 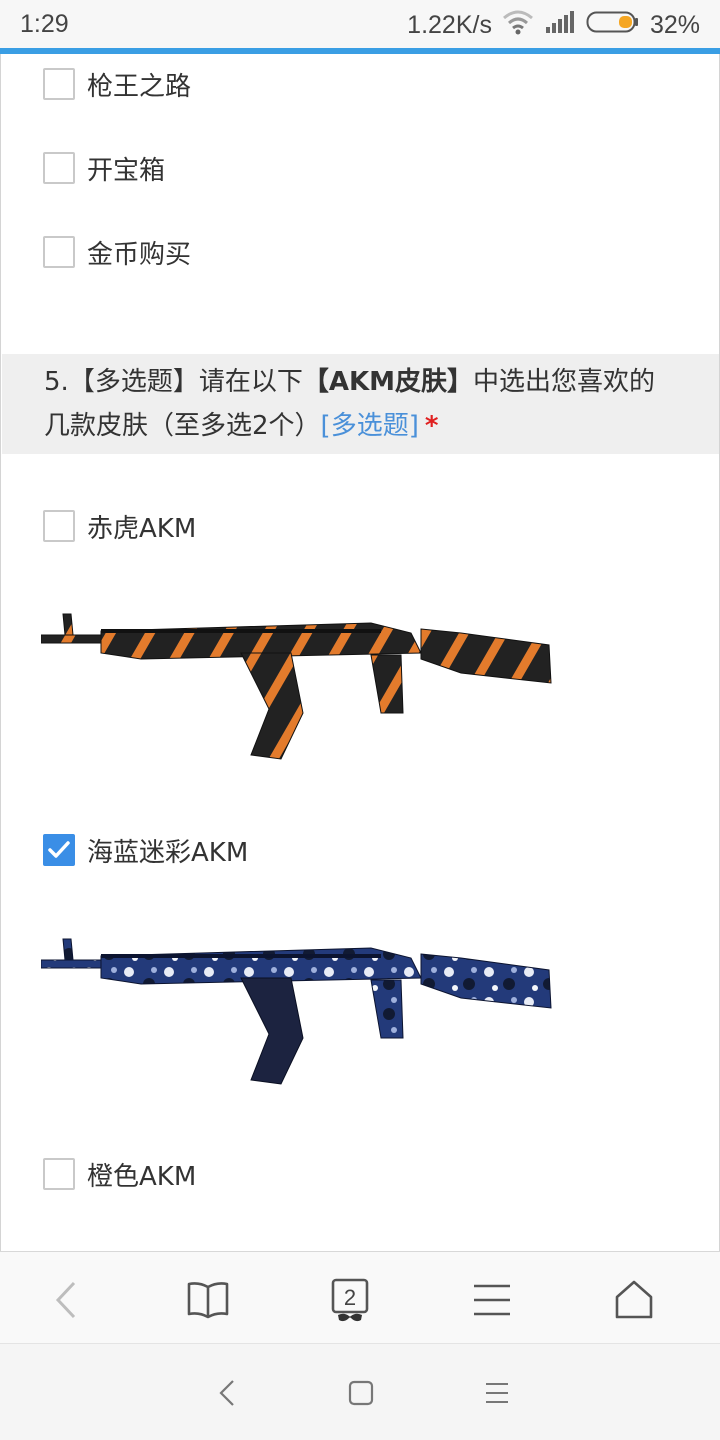 What do you see at coordinates (560, 25) in the screenshot?
I see `signal-icon` at bounding box center [560, 25].